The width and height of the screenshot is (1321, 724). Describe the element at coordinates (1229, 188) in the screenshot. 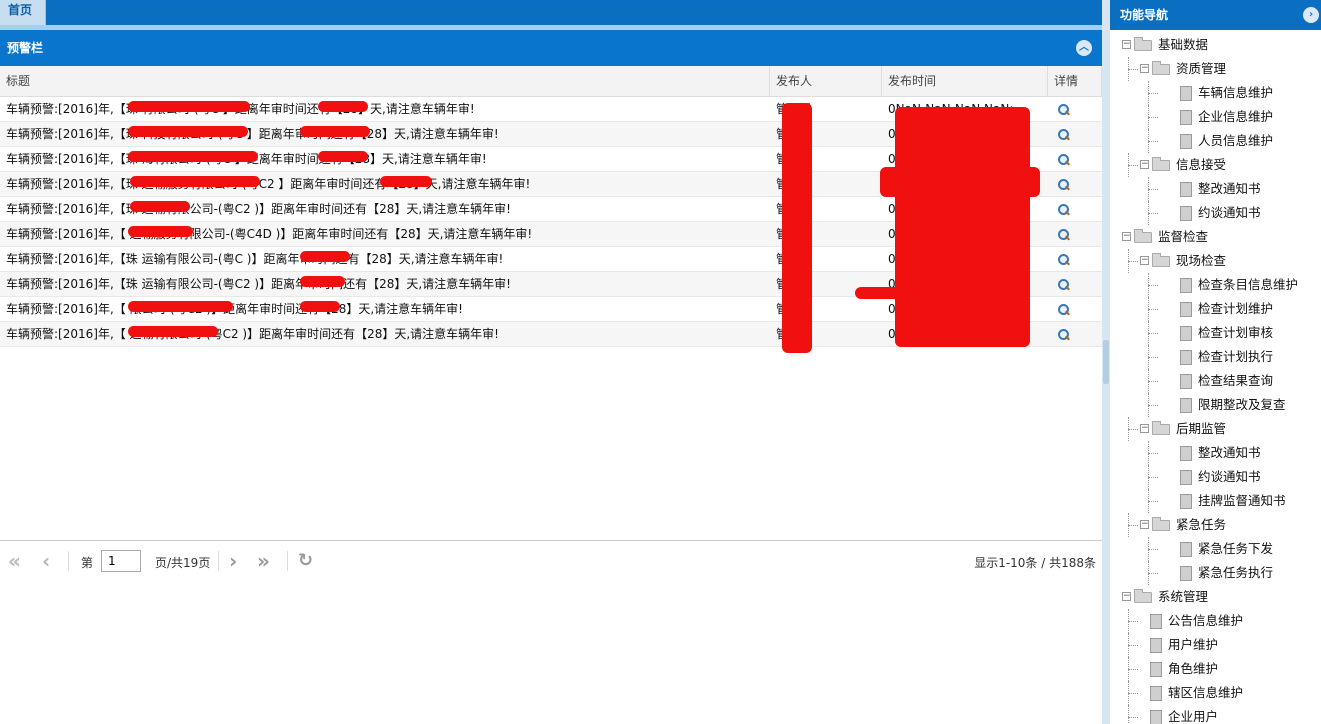

I see `nav-item-label: 整改通知书` at that location.